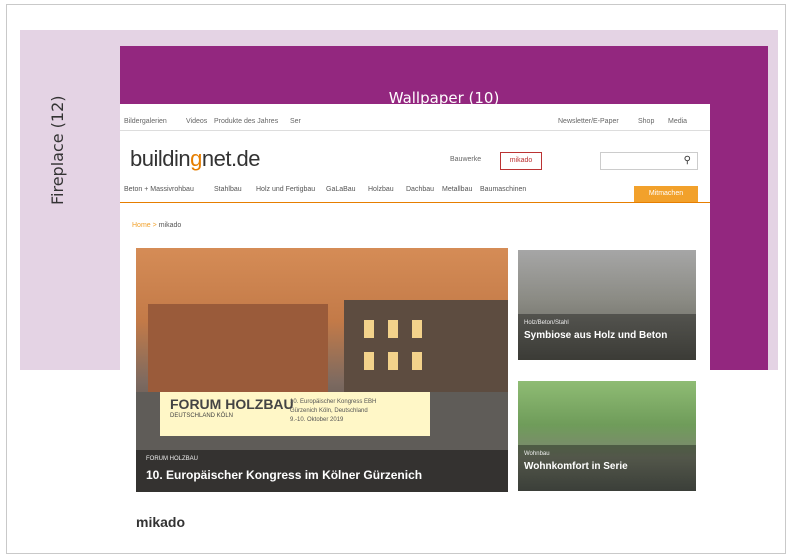 The width and height of the screenshot is (789, 556). Describe the element at coordinates (521, 161) in the screenshot. I see `partner-logo-mikado: mikado` at that location.